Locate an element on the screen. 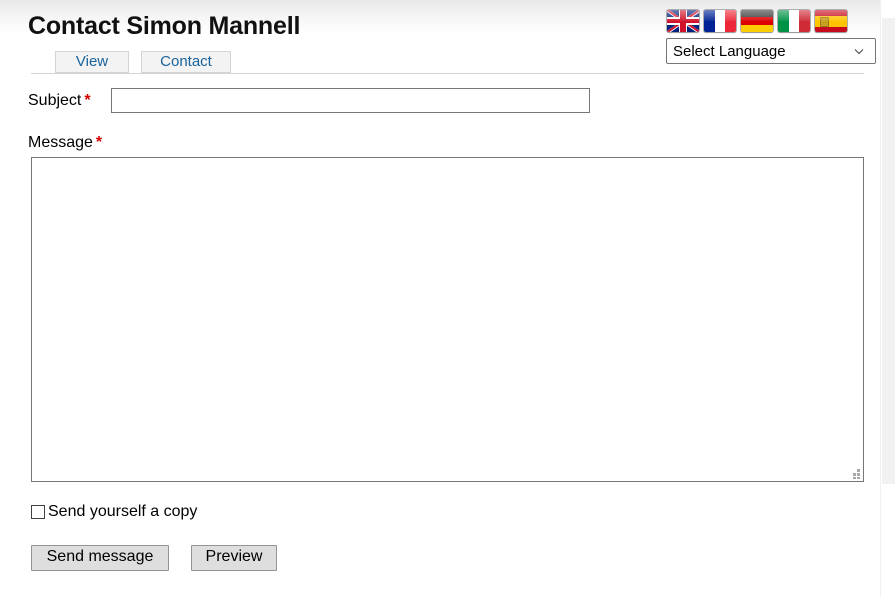  subject-label-text: Subject is located at coordinates (55, 100).